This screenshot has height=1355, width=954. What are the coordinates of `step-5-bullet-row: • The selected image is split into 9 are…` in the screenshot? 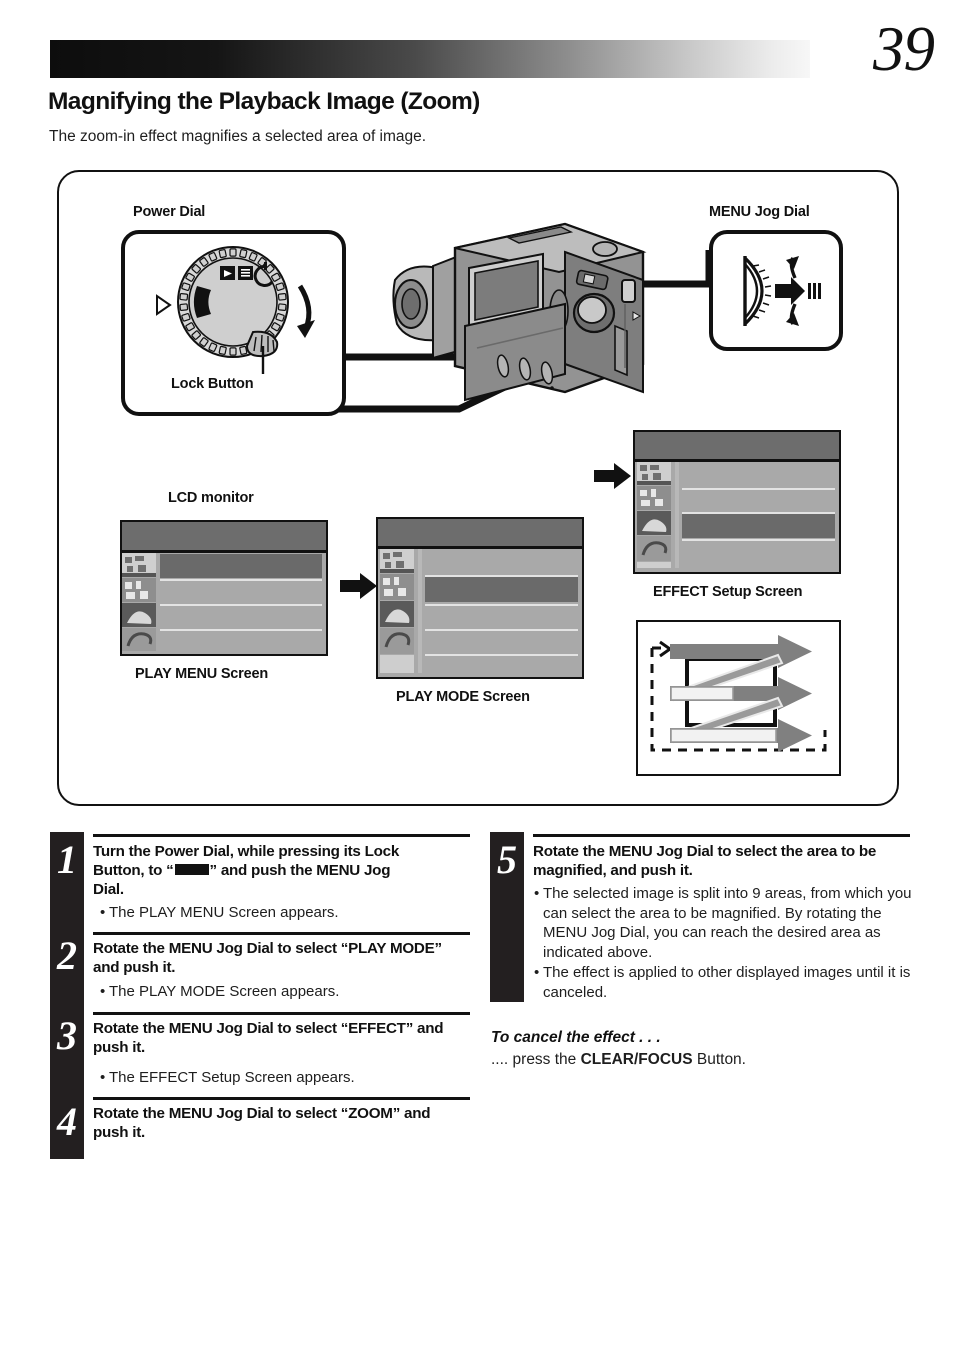 It's located at (724, 923).